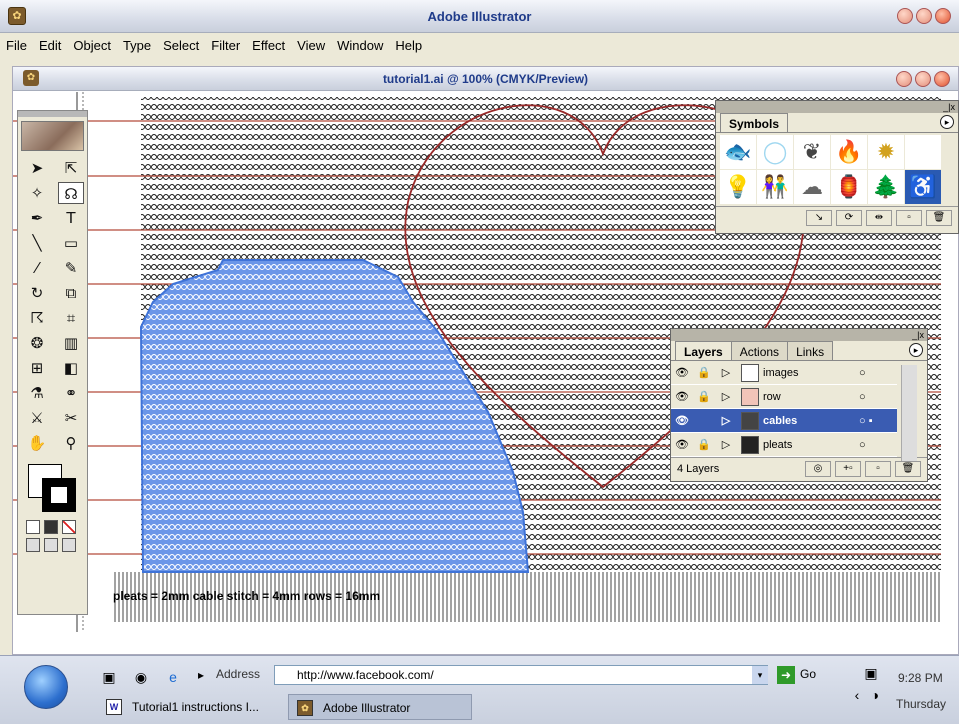  What do you see at coordinates (380, 707) in the screenshot?
I see `task-adobe-illustrator: ✿ Adobe Illustrator` at bounding box center [380, 707].